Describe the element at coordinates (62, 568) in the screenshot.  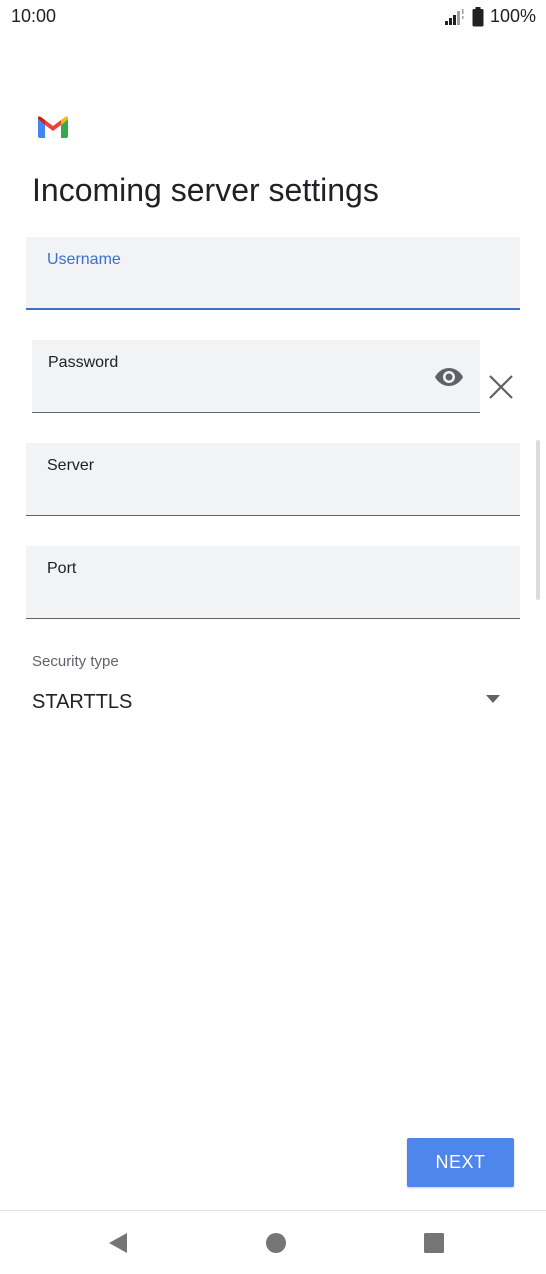
I see `port-label: Port` at that location.